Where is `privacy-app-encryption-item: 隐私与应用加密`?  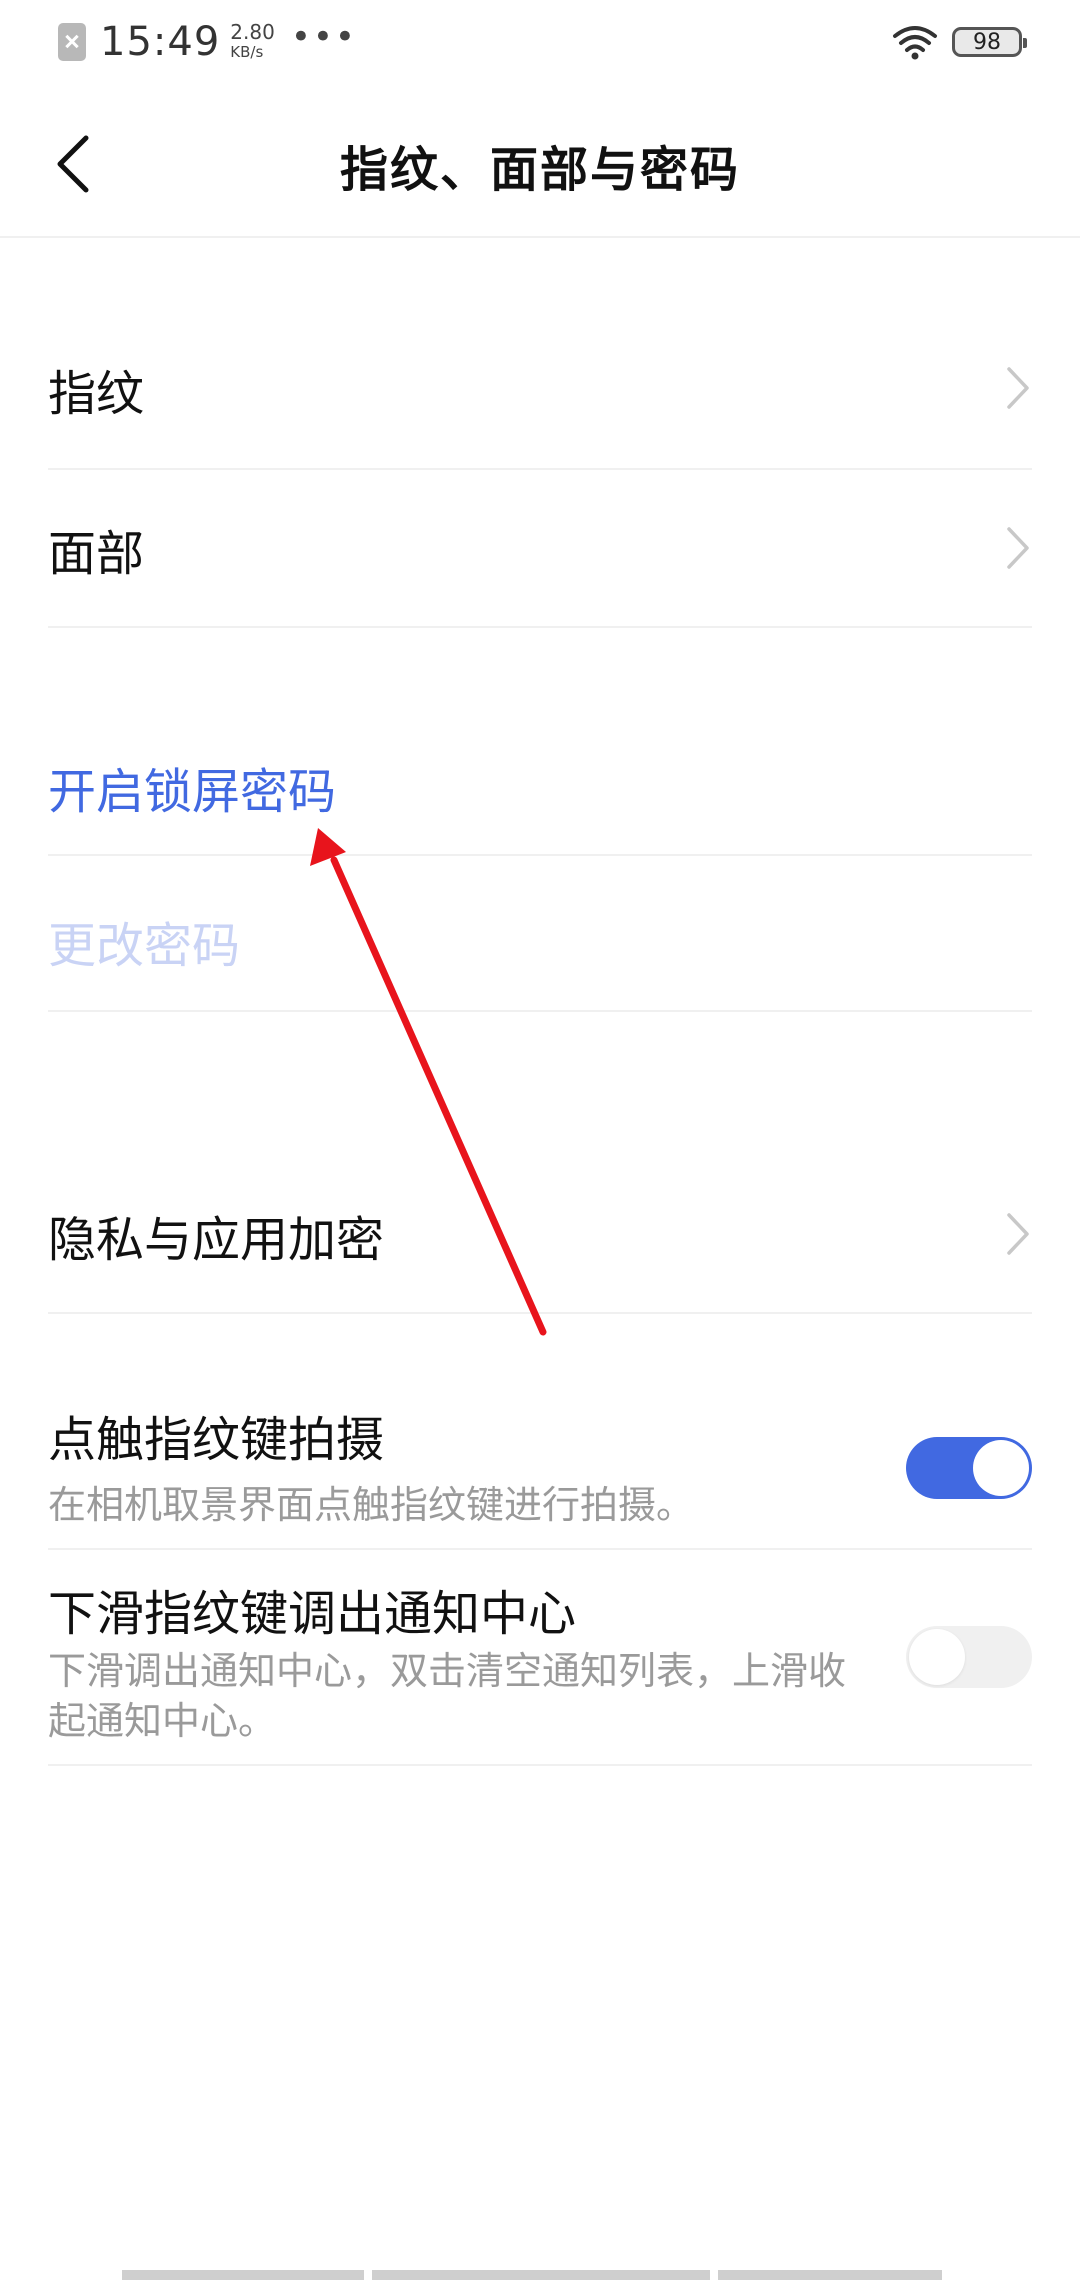
privacy-app-encryption-item: 隐私与应用加密 is located at coordinates (540, 1232).